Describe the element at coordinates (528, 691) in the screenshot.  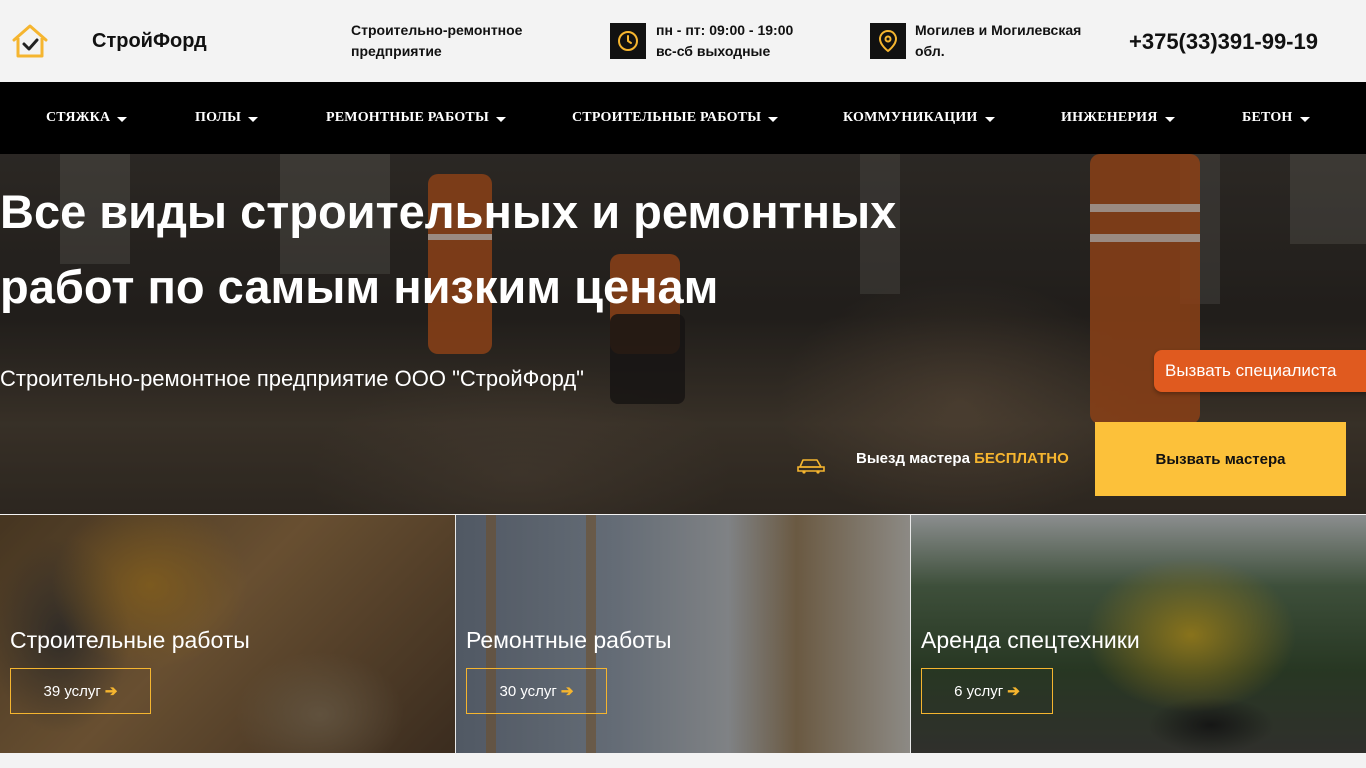
I see `card-services-count: 30 услуг` at that location.